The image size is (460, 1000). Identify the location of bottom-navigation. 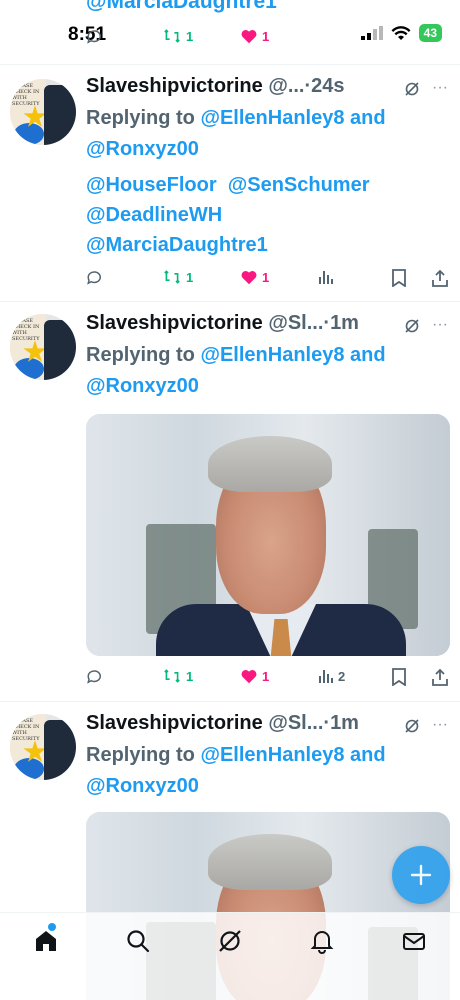
(230, 956).